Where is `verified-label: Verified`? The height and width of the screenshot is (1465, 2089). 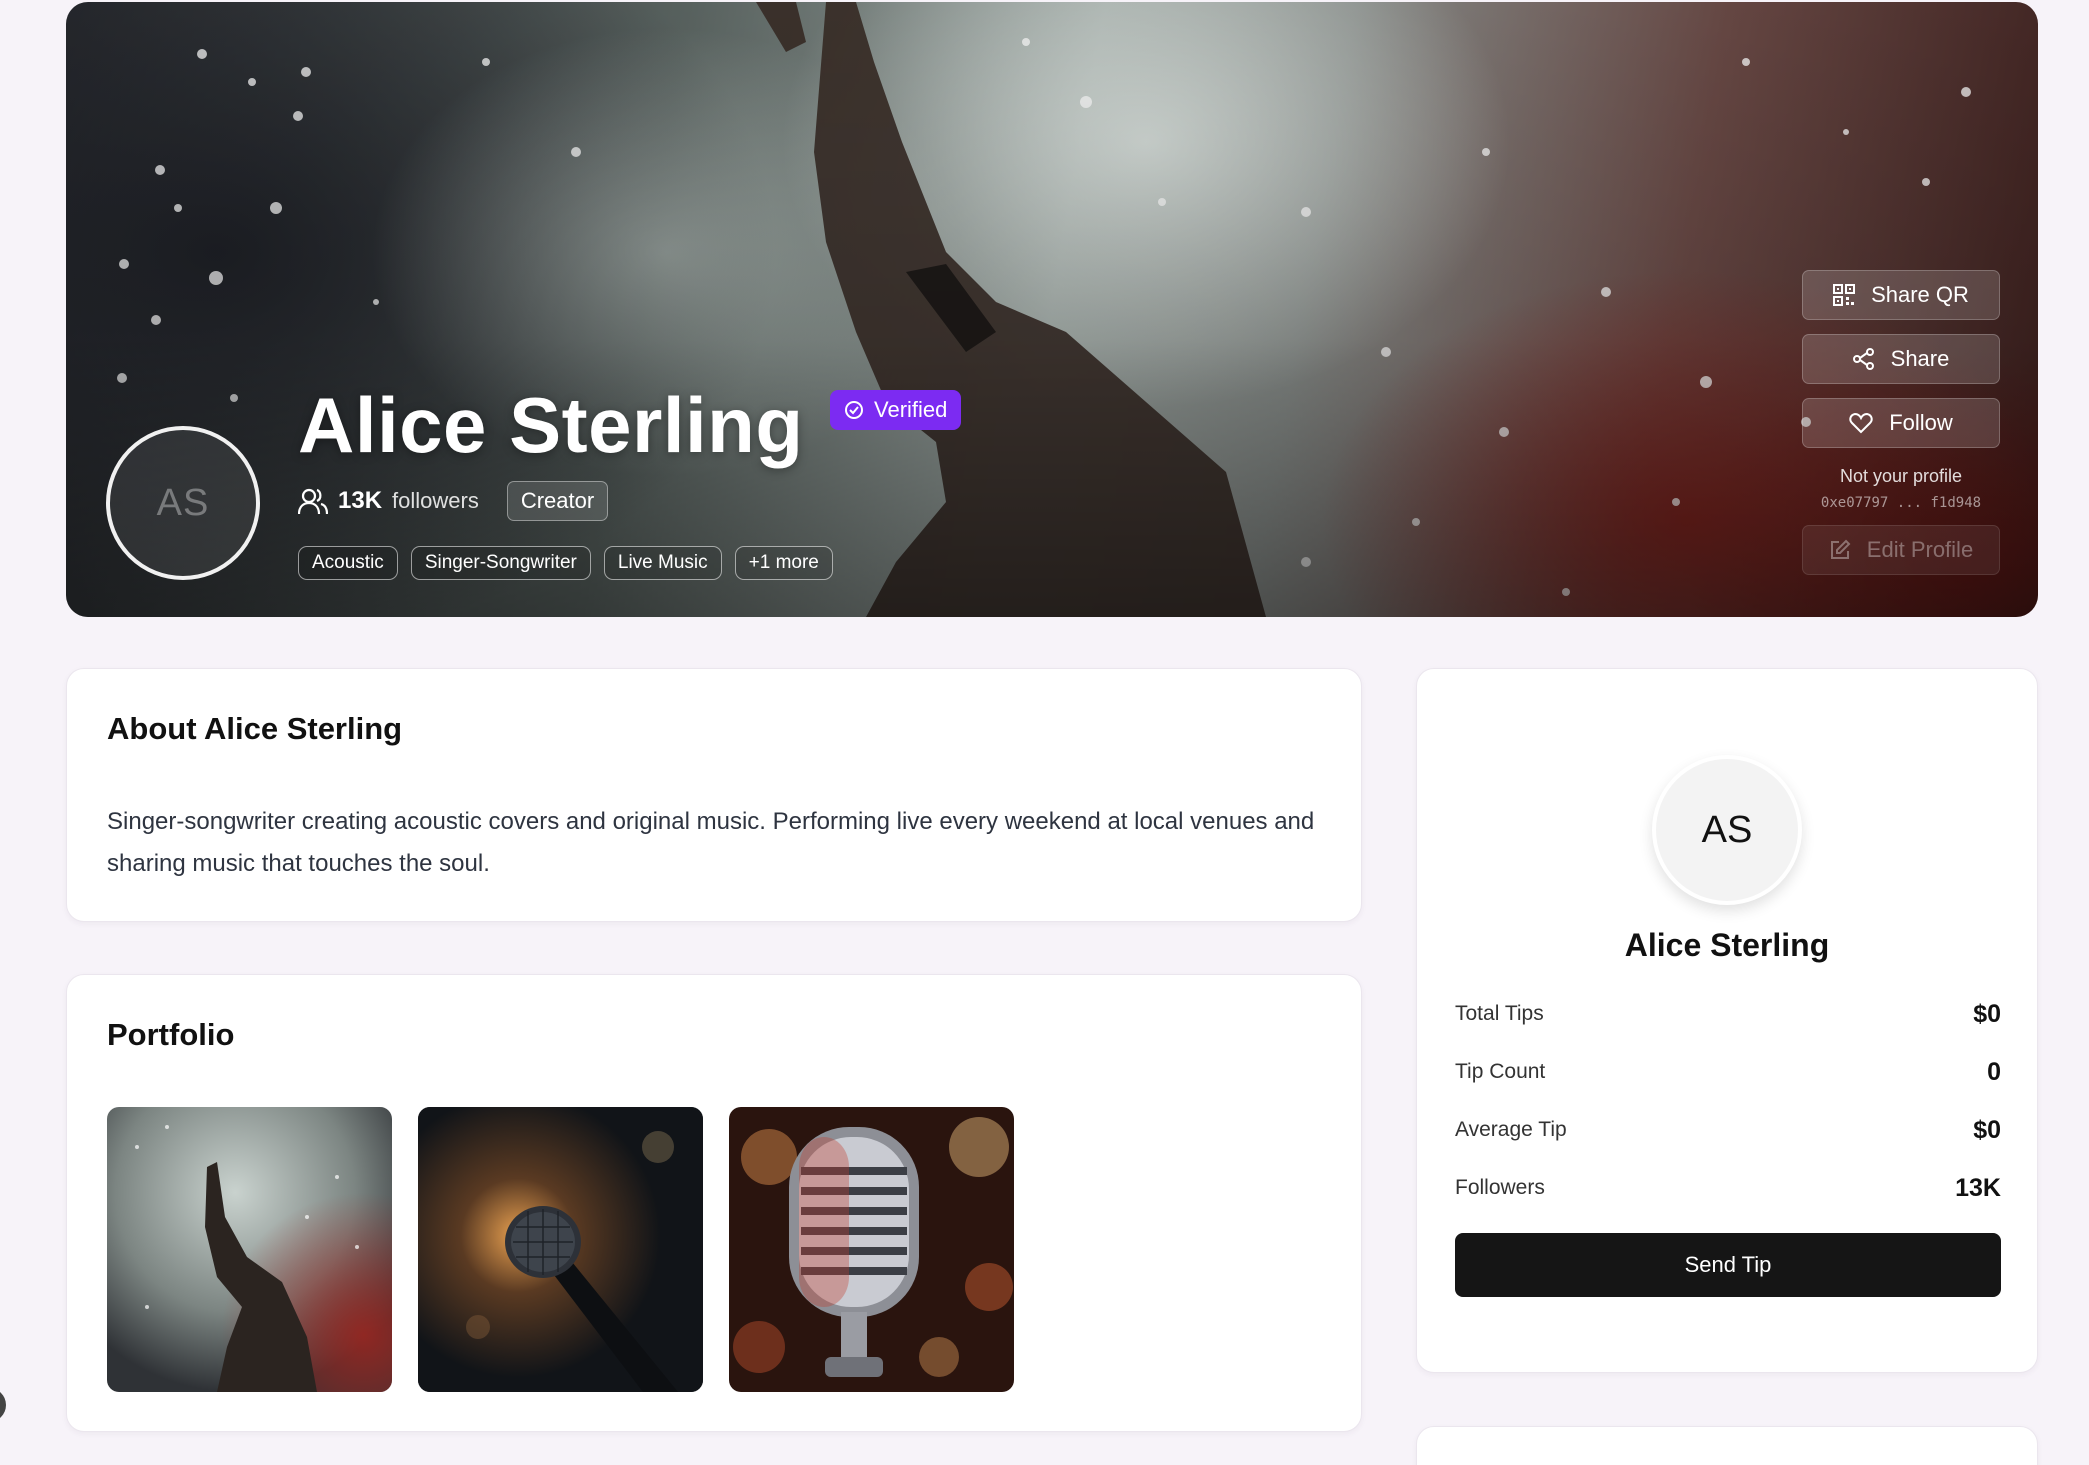
verified-label: Verified is located at coordinates (911, 409).